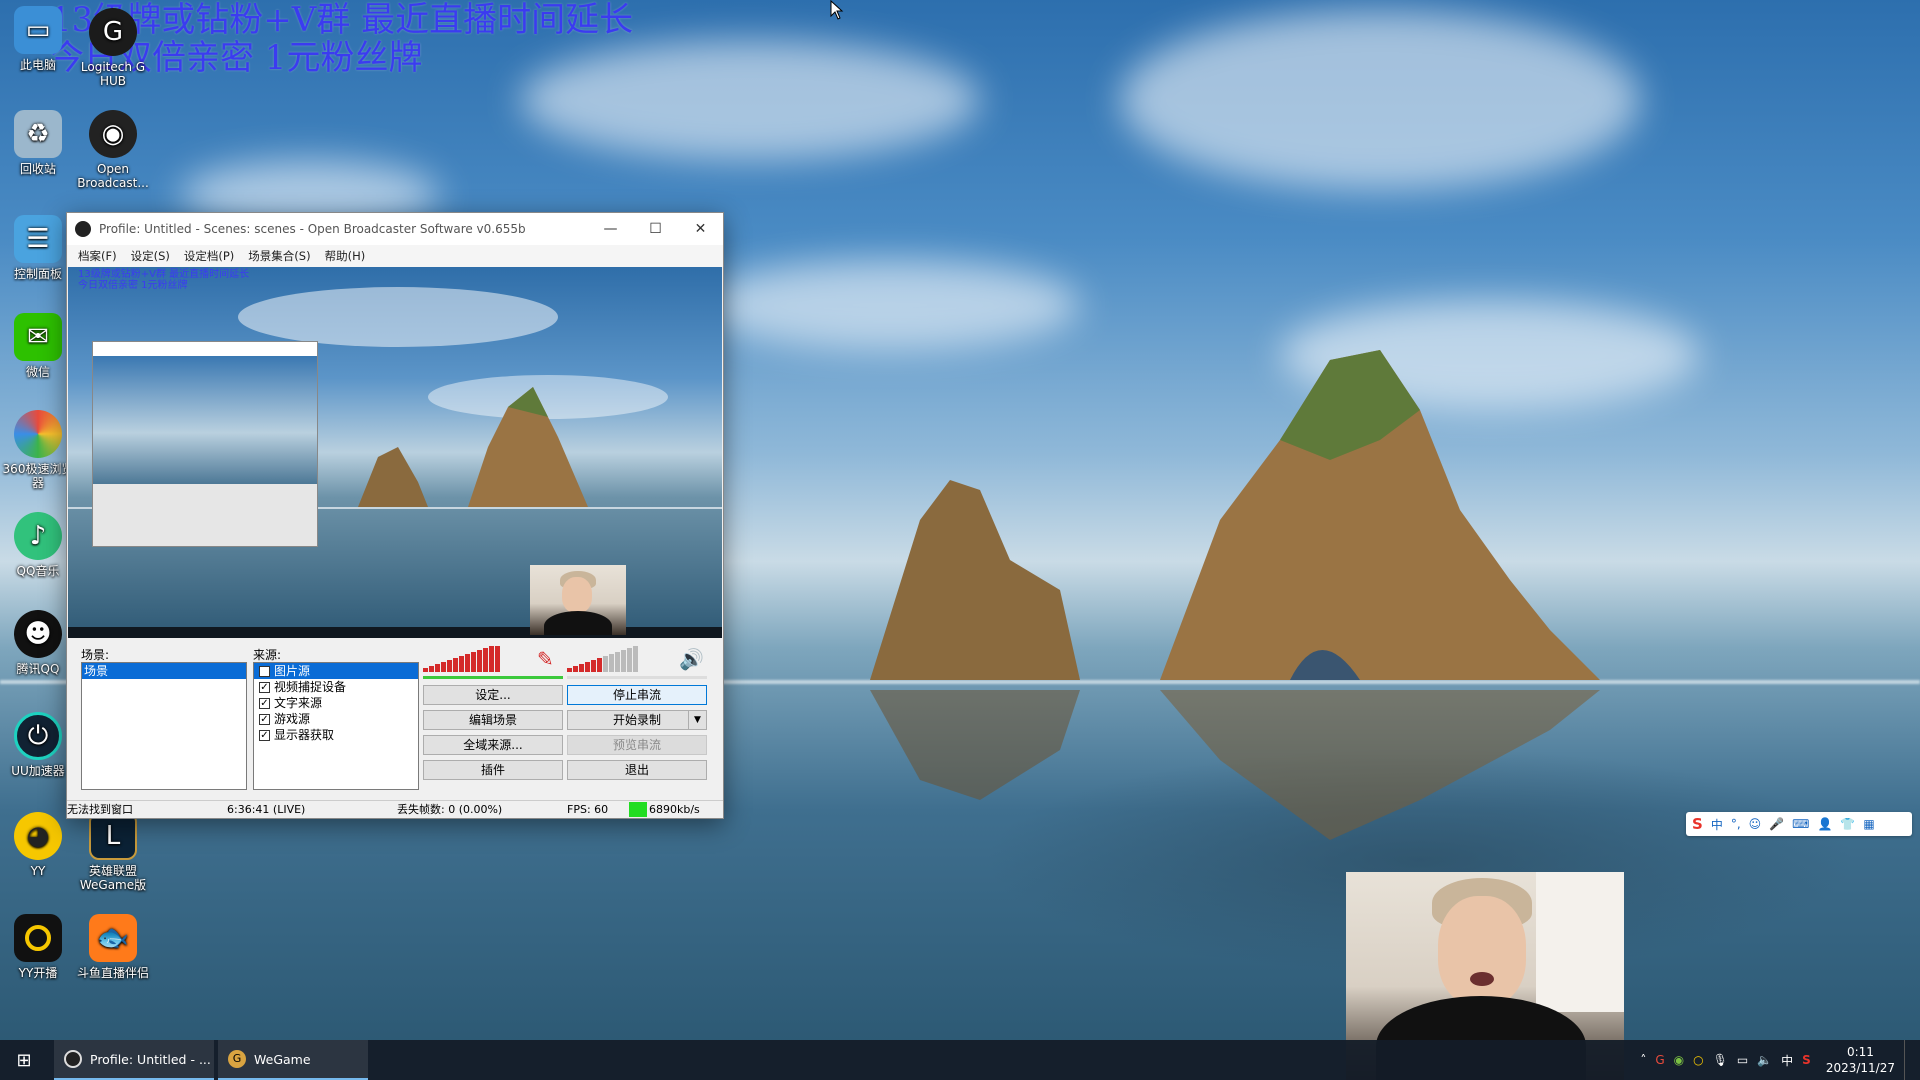 The image size is (1920, 1080). I want to click on ime-toolbar: S 中 °, ☺ 🎤 ⌨ 👤 👕 ▦, so click(1799, 824).